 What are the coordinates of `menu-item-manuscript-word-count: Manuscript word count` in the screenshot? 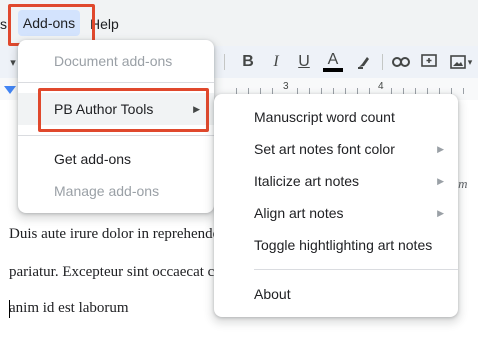 It's located at (336, 117).